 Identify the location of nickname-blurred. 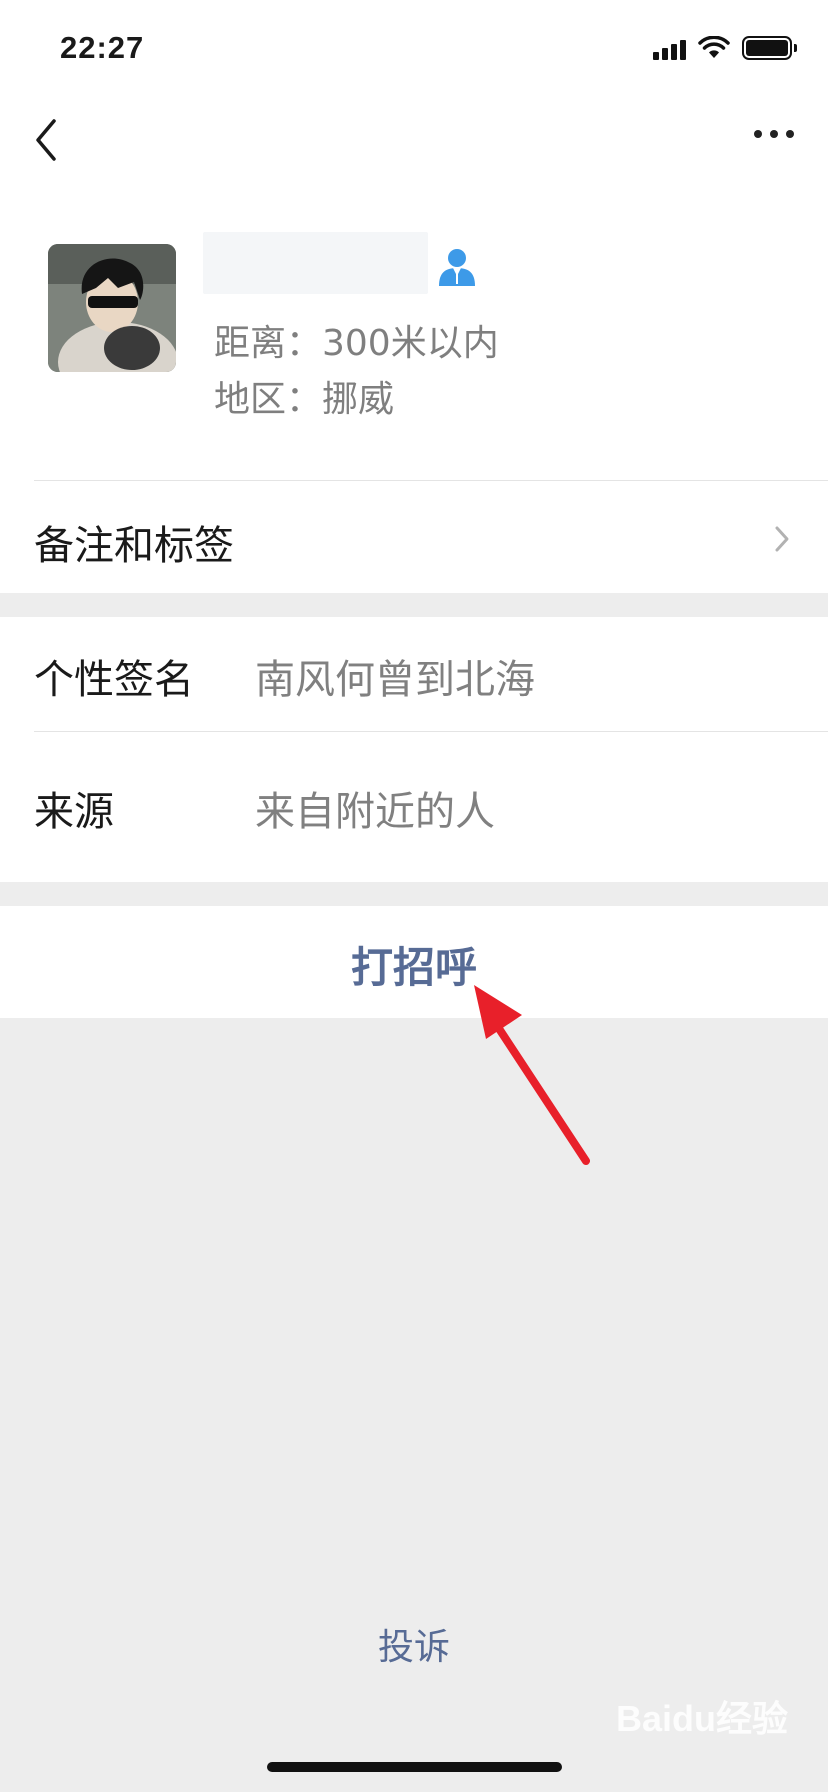
(315, 263).